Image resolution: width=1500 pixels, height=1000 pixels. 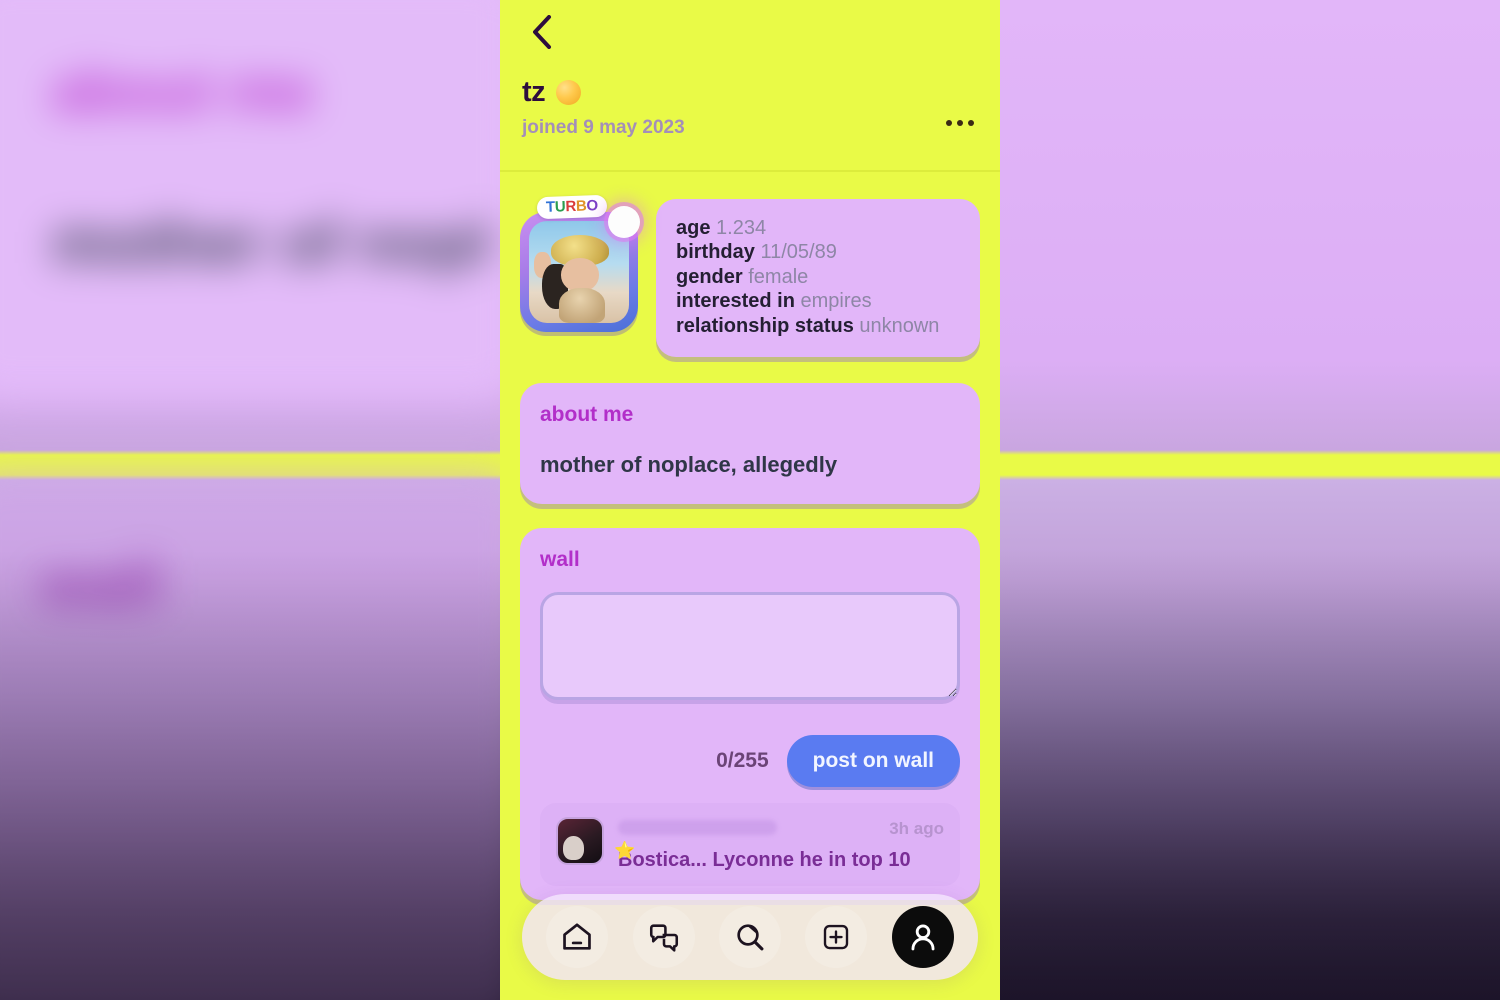 What do you see at coordinates (798, 252) in the screenshot?
I see `info-value: 11/05/89` at bounding box center [798, 252].